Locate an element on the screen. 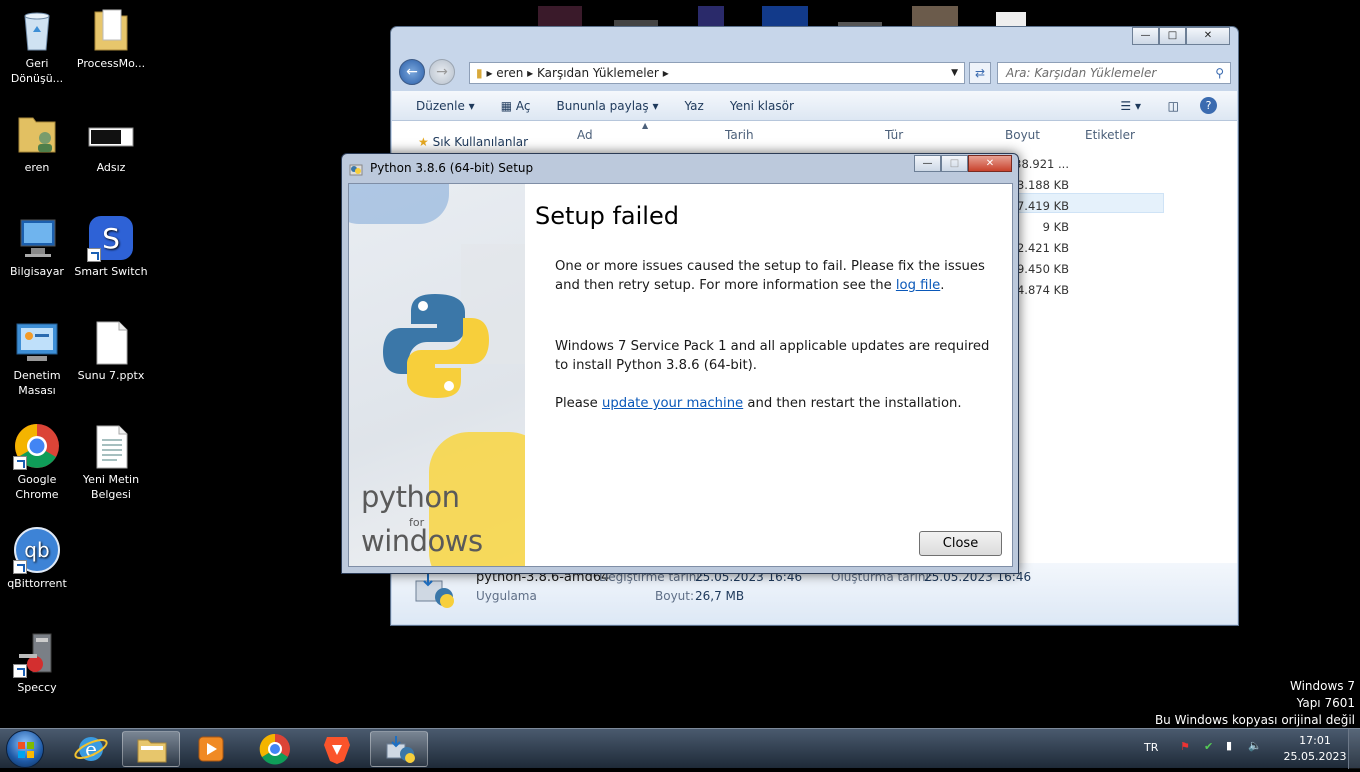 The image size is (1360, 772). python-installer-icon is located at coordinates (400, 749).